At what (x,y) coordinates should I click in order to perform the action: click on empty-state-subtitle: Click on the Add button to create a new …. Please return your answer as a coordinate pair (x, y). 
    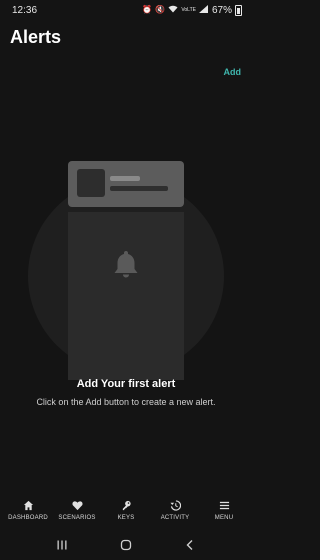
    Looking at the image, I should click on (126, 402).